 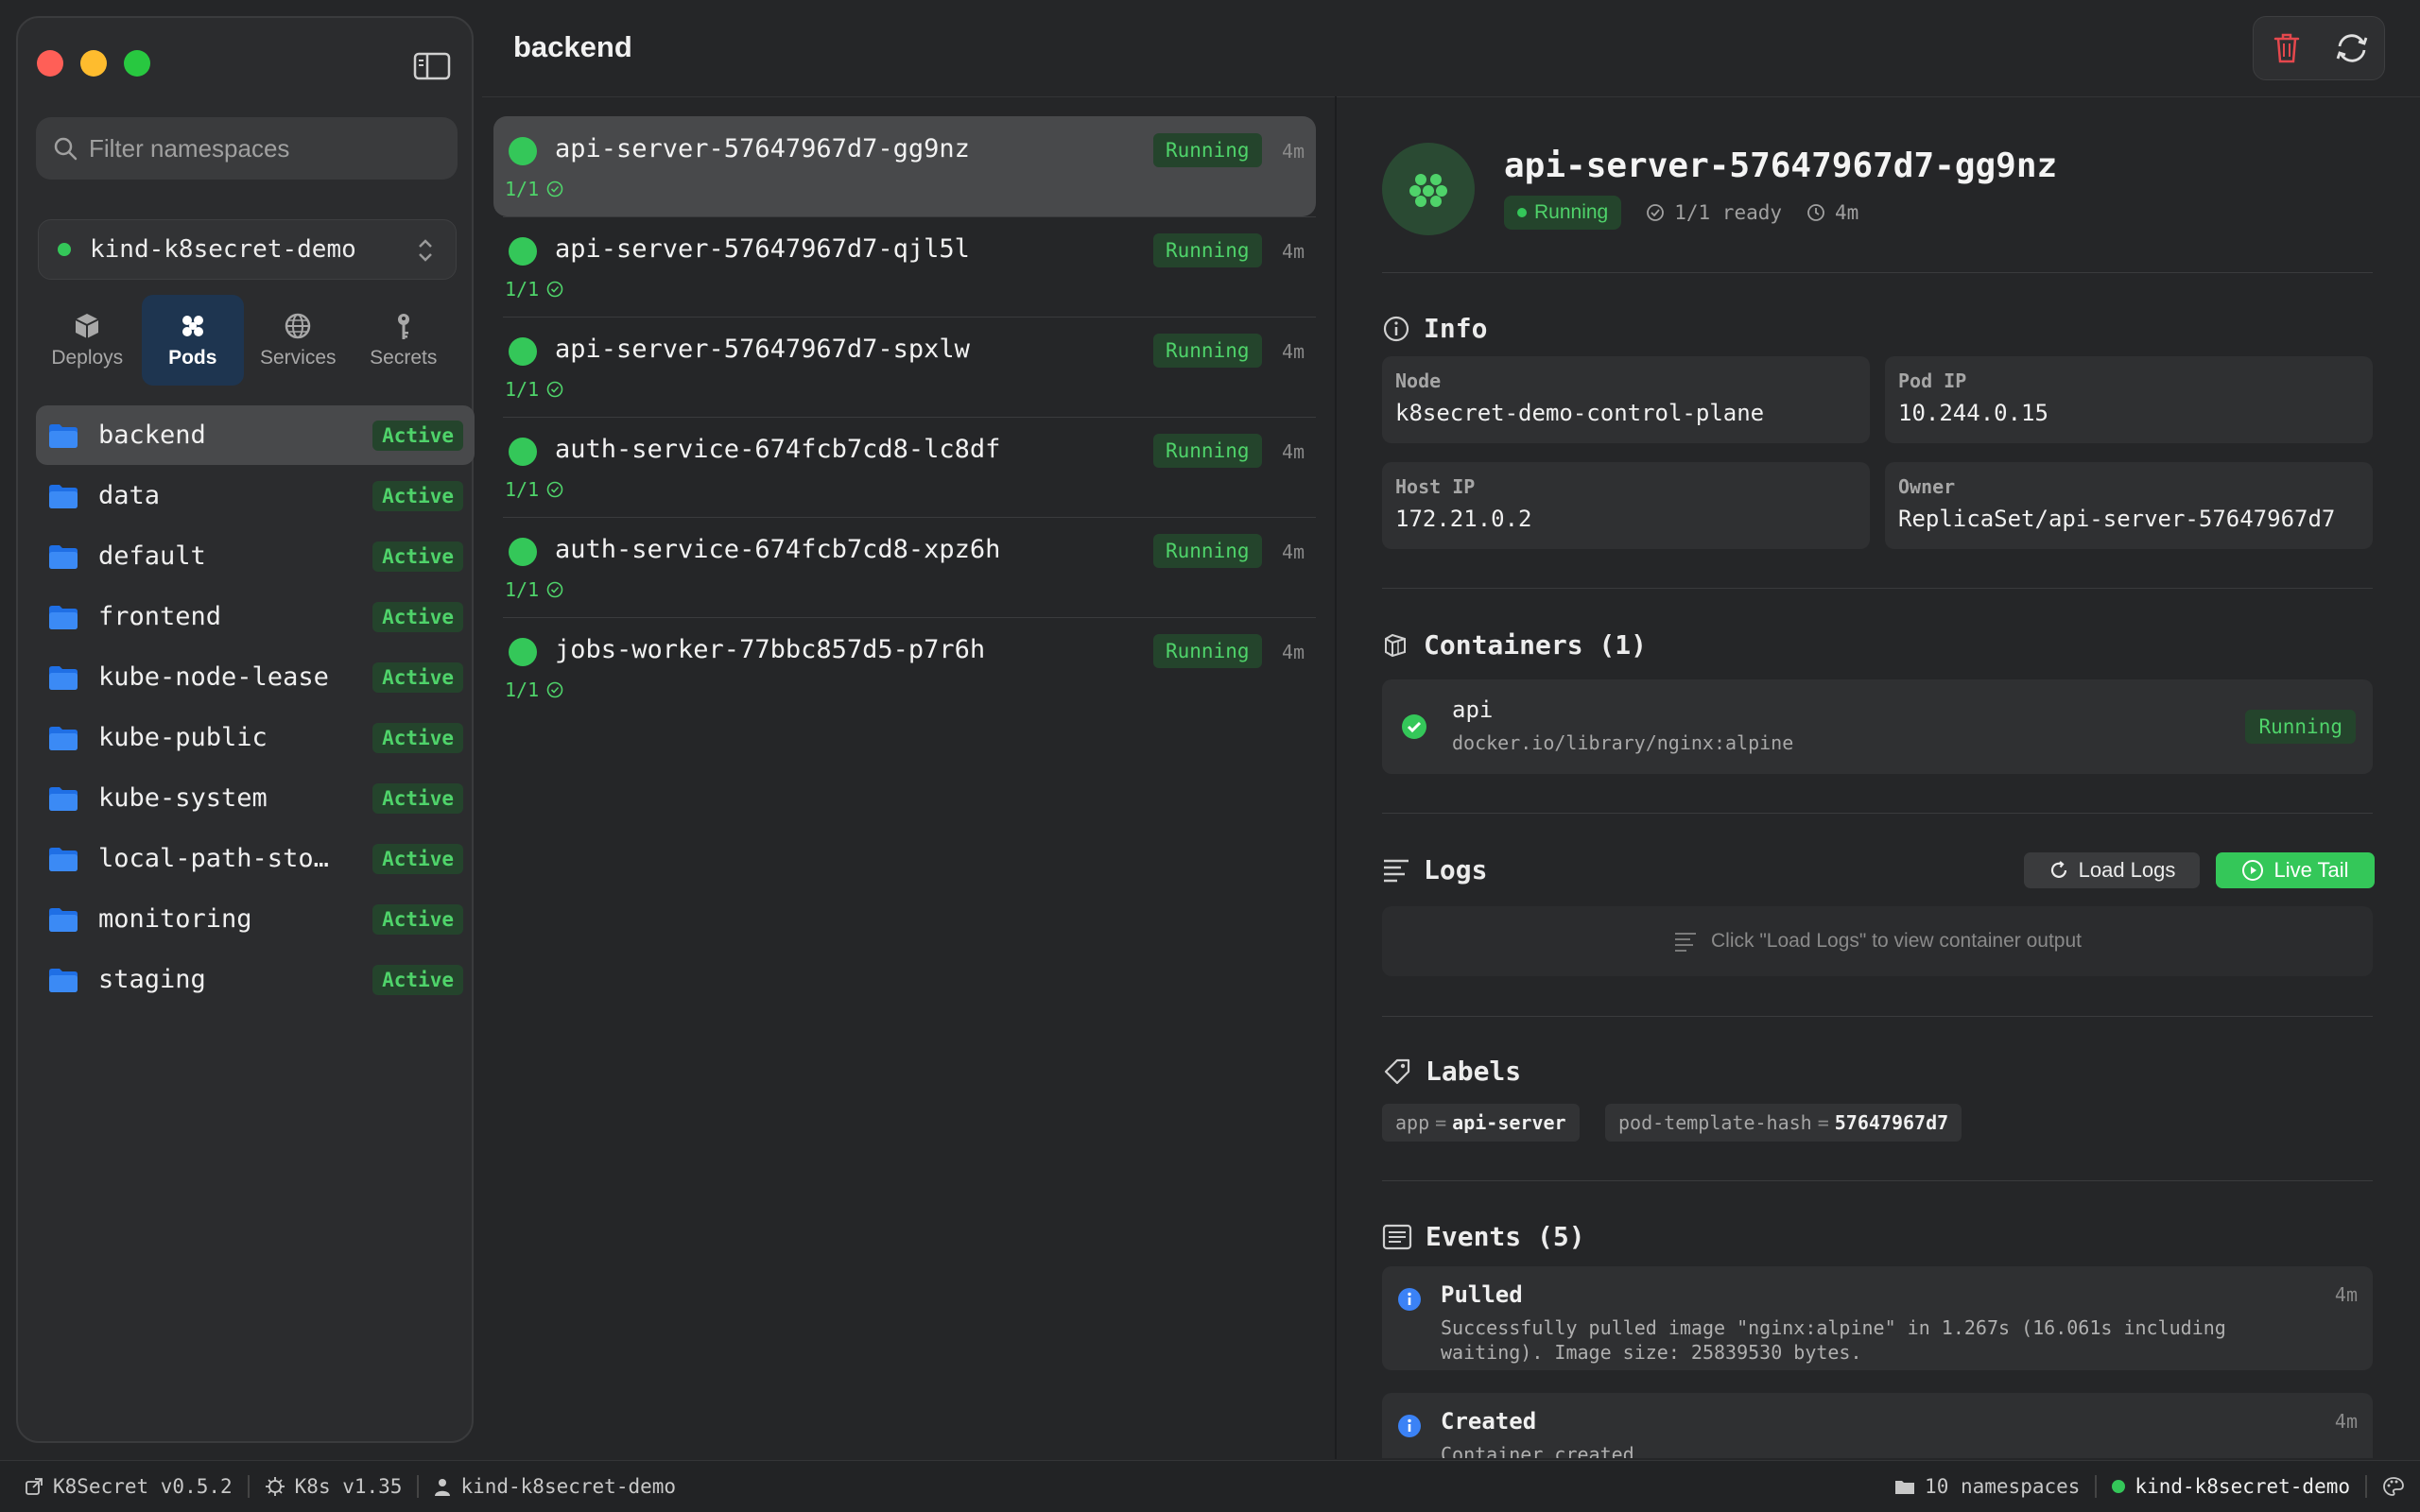 I want to click on sidebar-toggle-icon, so click(x=432, y=66).